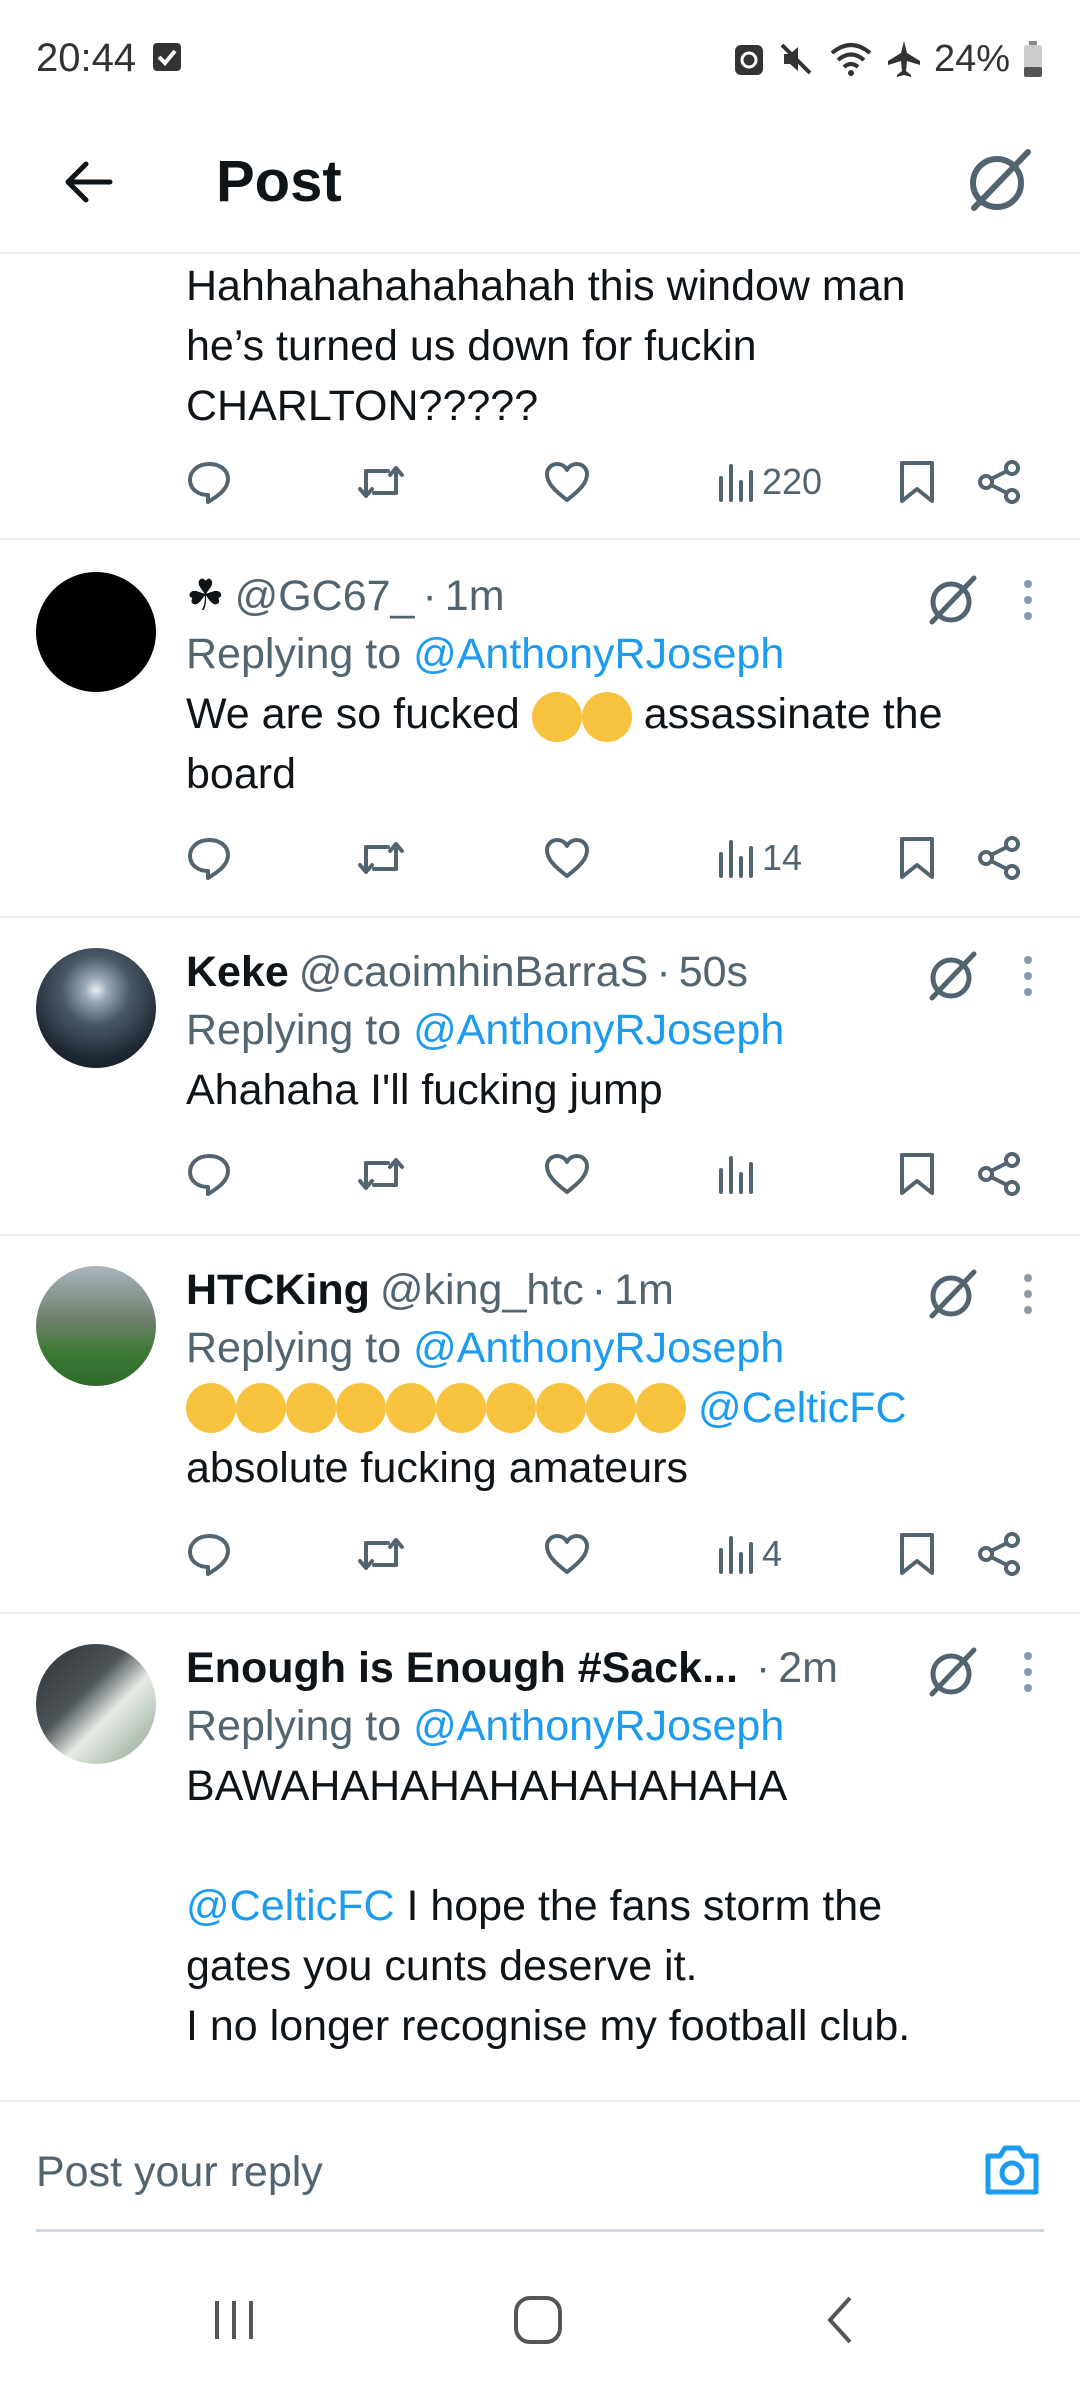  What do you see at coordinates (476, 2172) in the screenshot?
I see `reply-input` at bounding box center [476, 2172].